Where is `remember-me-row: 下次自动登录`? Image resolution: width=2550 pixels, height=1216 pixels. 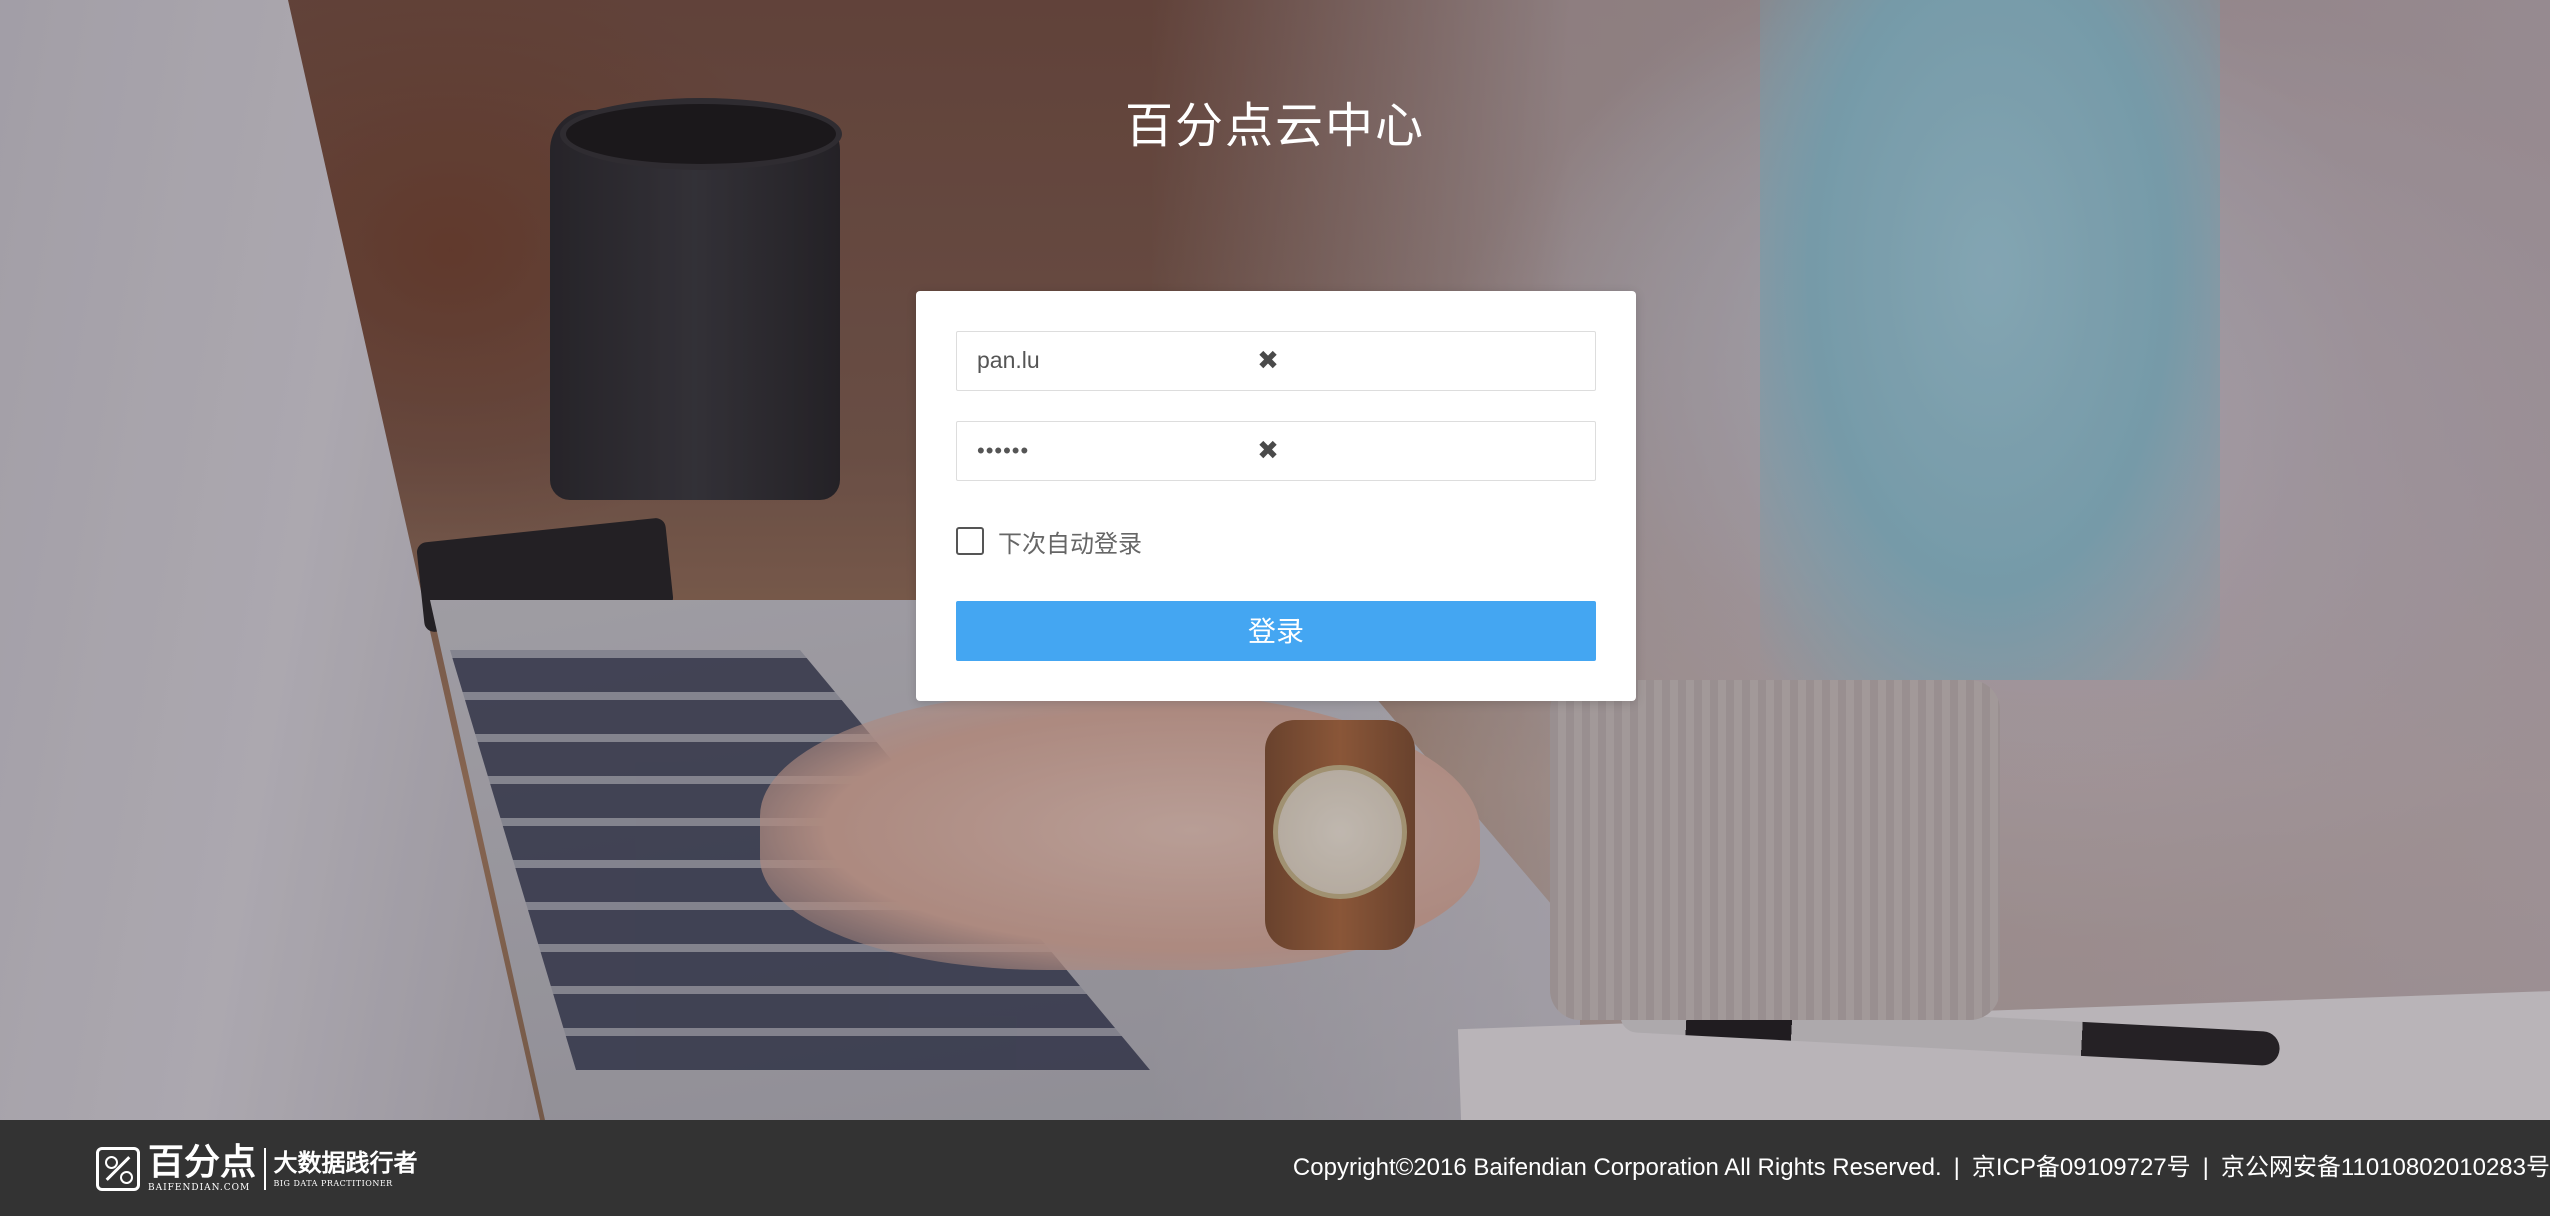 remember-me-row: 下次自动登录 is located at coordinates (1049, 541).